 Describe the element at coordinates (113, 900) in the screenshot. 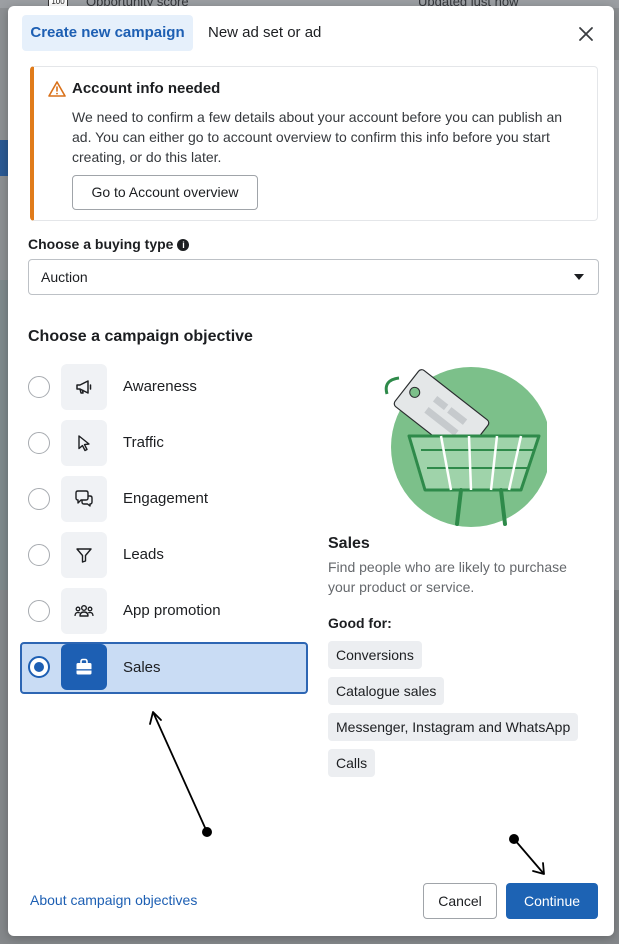

I see `about-campaign-objectives-link: About campaign objectives` at that location.